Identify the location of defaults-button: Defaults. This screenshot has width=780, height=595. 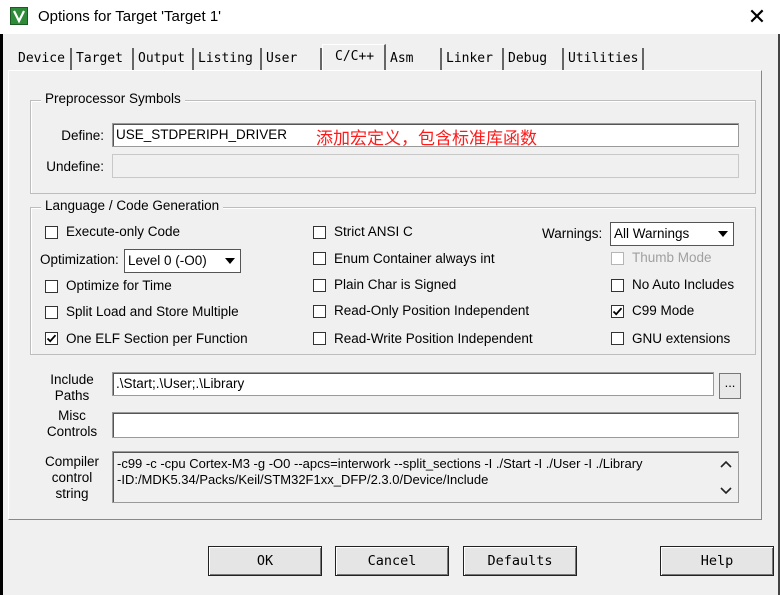
(520, 561).